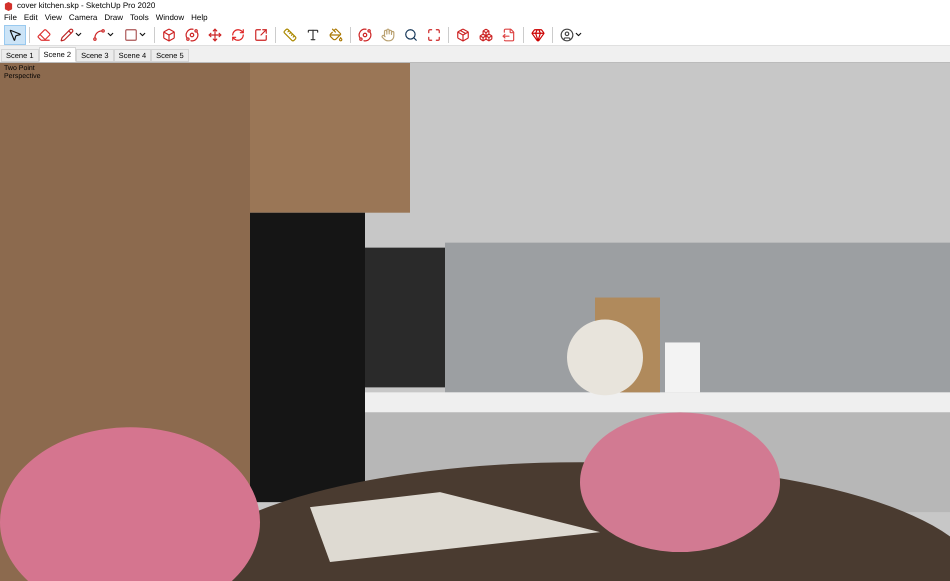 The width and height of the screenshot is (950, 581). Describe the element at coordinates (365, 35) in the screenshot. I see `orbit-icon` at that location.